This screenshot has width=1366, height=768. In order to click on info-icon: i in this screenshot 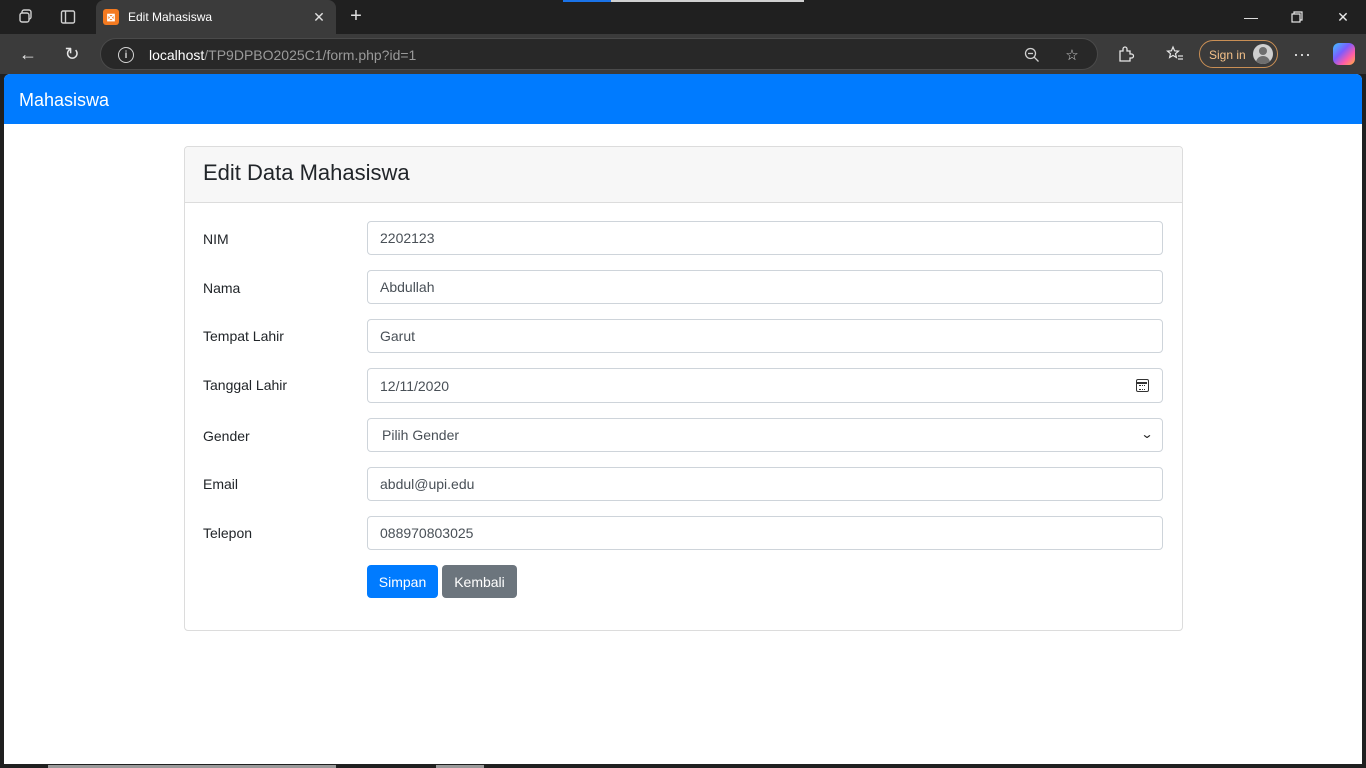, I will do `click(126, 55)`.